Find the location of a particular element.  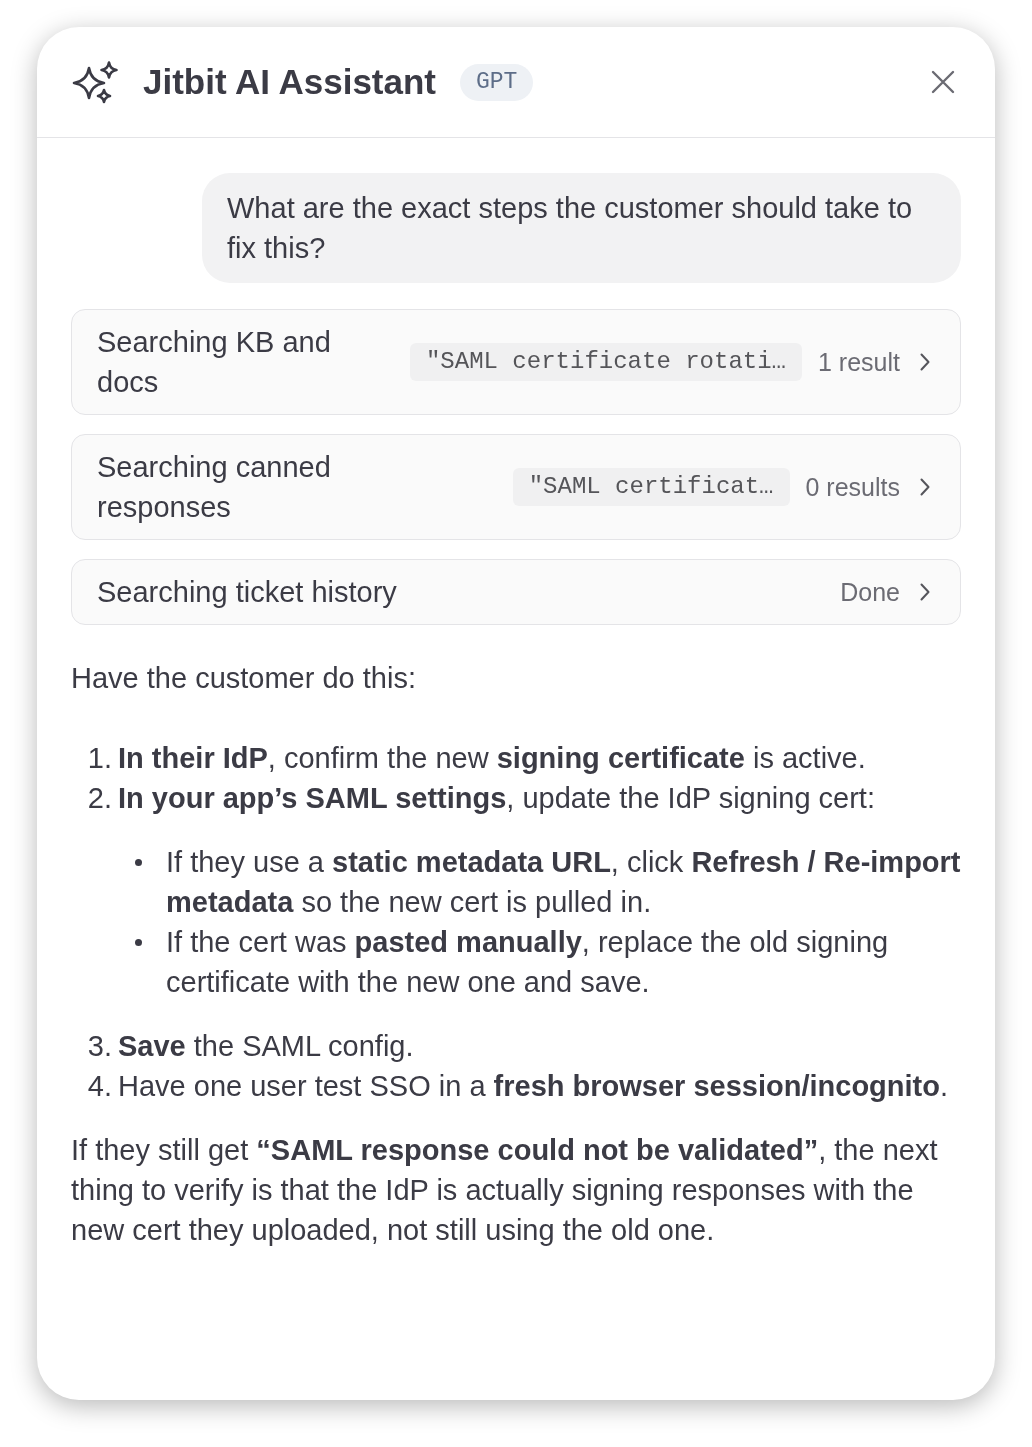

close-button is located at coordinates (943, 82).